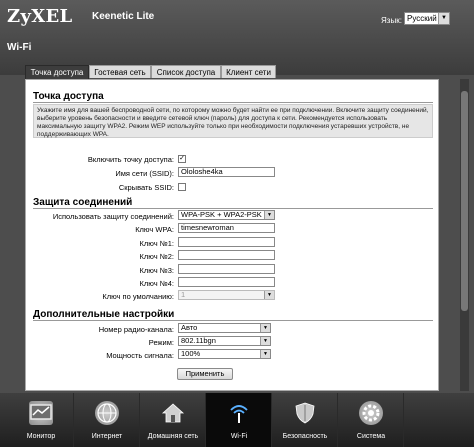 The width and height of the screenshot is (474, 447). What do you see at coordinates (183, 294) in the screenshot?
I see `default-key-value: 1` at bounding box center [183, 294].